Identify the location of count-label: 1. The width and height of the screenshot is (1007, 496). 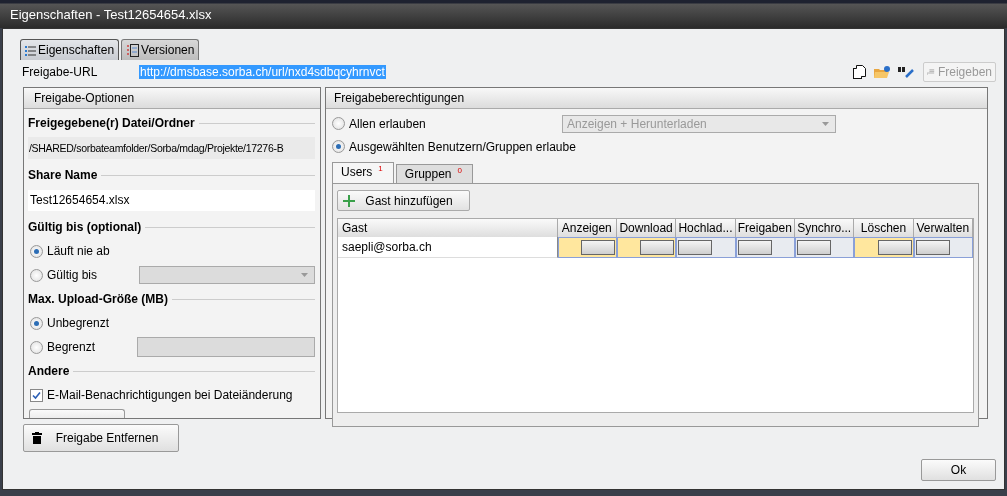
(380, 169).